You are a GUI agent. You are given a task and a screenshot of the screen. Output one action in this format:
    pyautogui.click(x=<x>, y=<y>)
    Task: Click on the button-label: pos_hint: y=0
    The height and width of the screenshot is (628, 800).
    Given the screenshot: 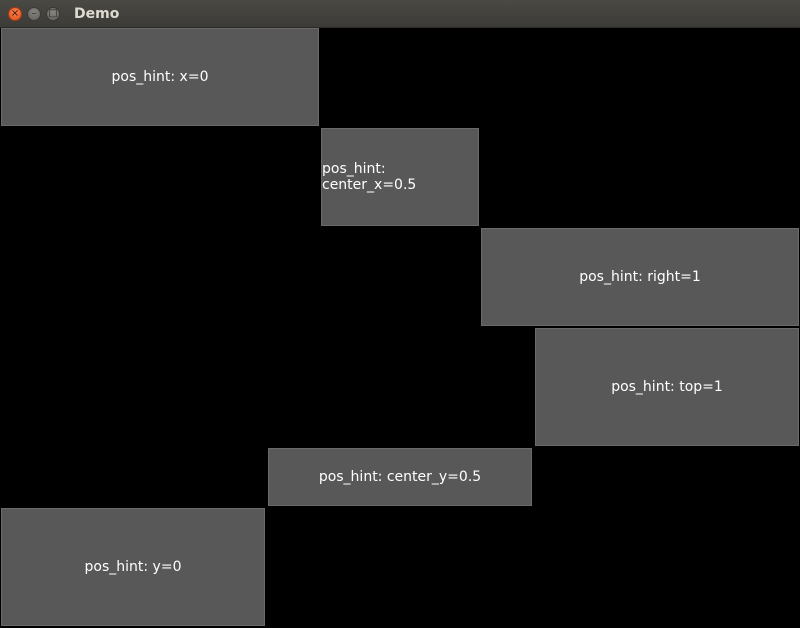 What is the action you would take?
    pyautogui.click(x=133, y=567)
    